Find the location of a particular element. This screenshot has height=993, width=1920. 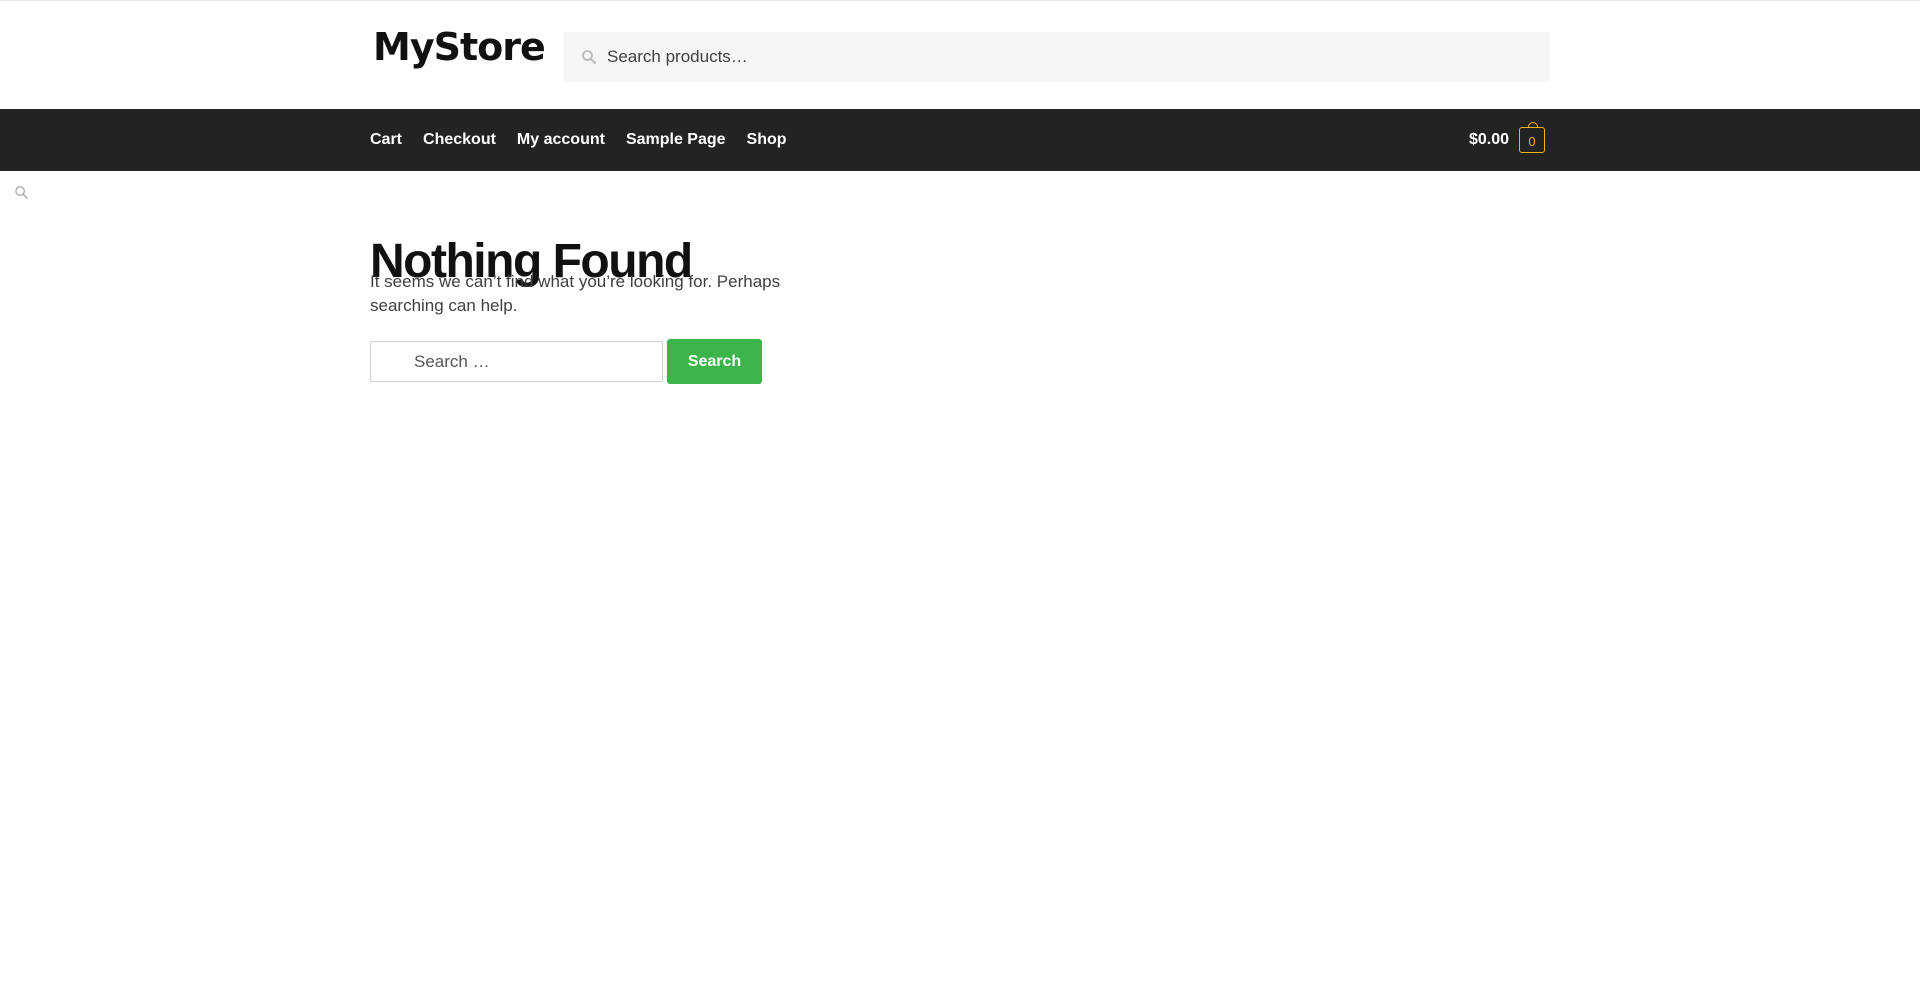

cart-bag-icon: 0 is located at coordinates (1532, 137).